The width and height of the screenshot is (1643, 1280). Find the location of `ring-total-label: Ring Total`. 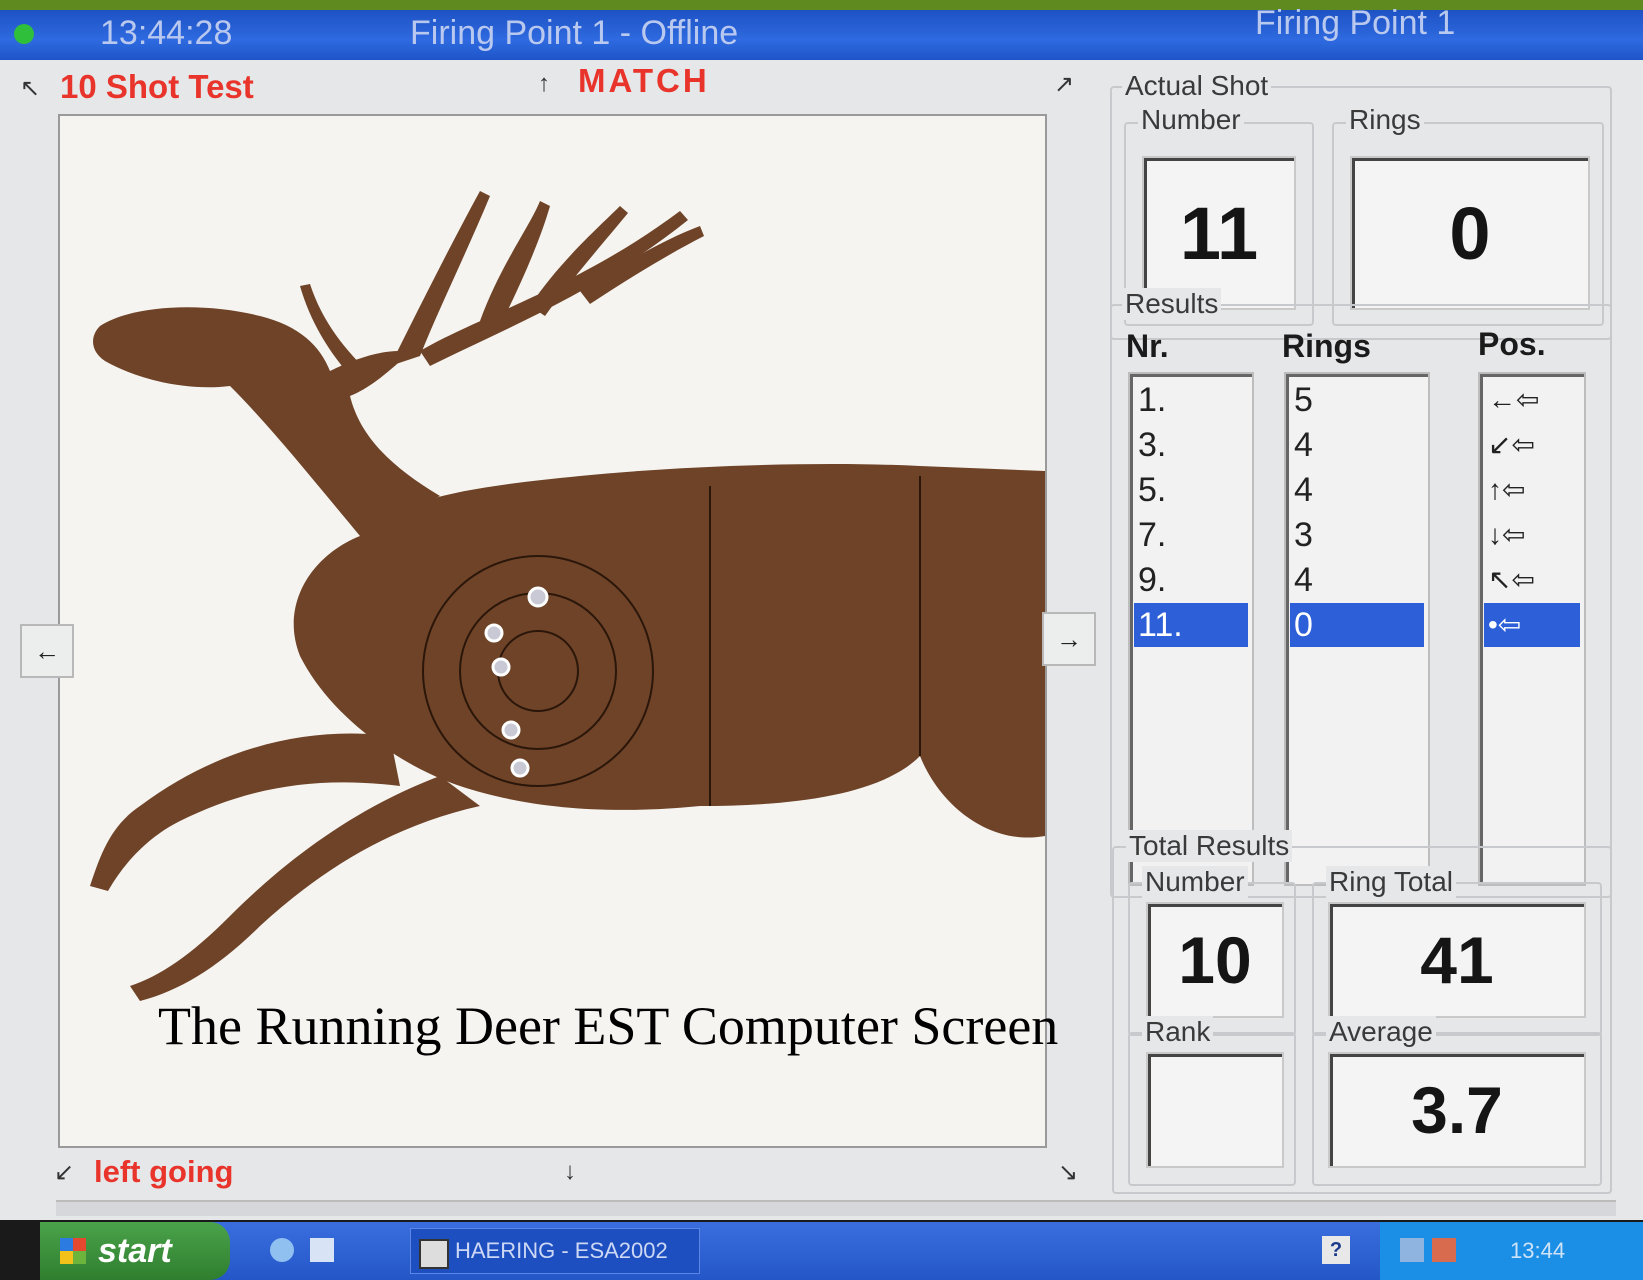

ring-total-label: Ring Total is located at coordinates (1391, 882).